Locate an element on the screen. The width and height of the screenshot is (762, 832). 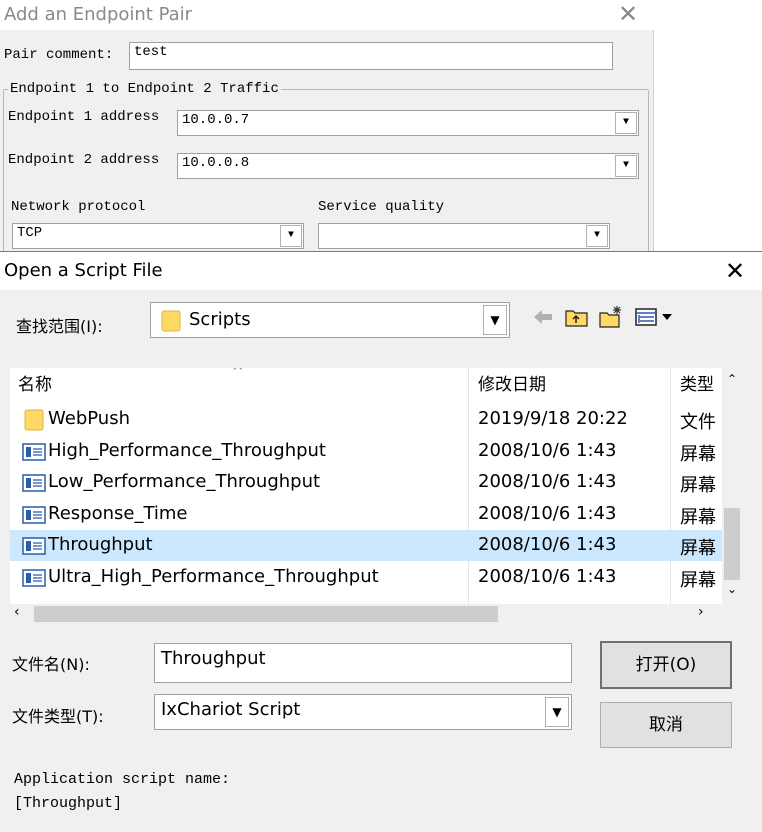
scroll-up-icon: ⌃ is located at coordinates (732, 379).